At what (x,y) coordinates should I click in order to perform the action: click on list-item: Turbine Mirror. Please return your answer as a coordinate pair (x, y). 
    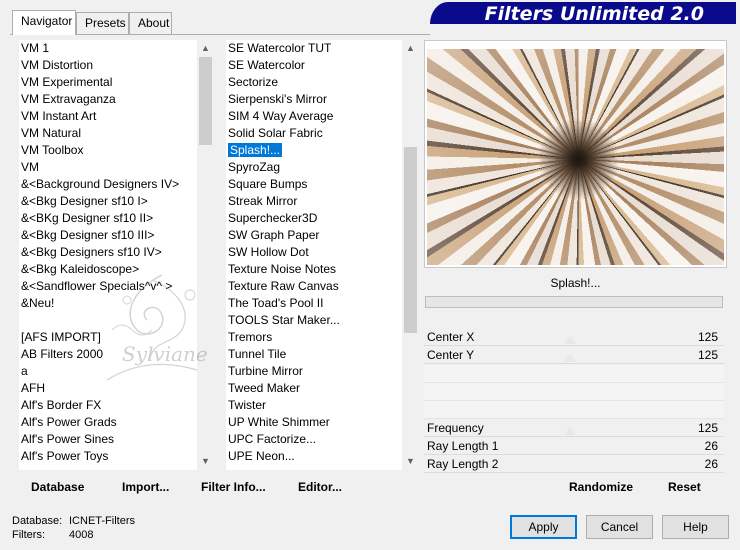
    Looking at the image, I should click on (314, 371).